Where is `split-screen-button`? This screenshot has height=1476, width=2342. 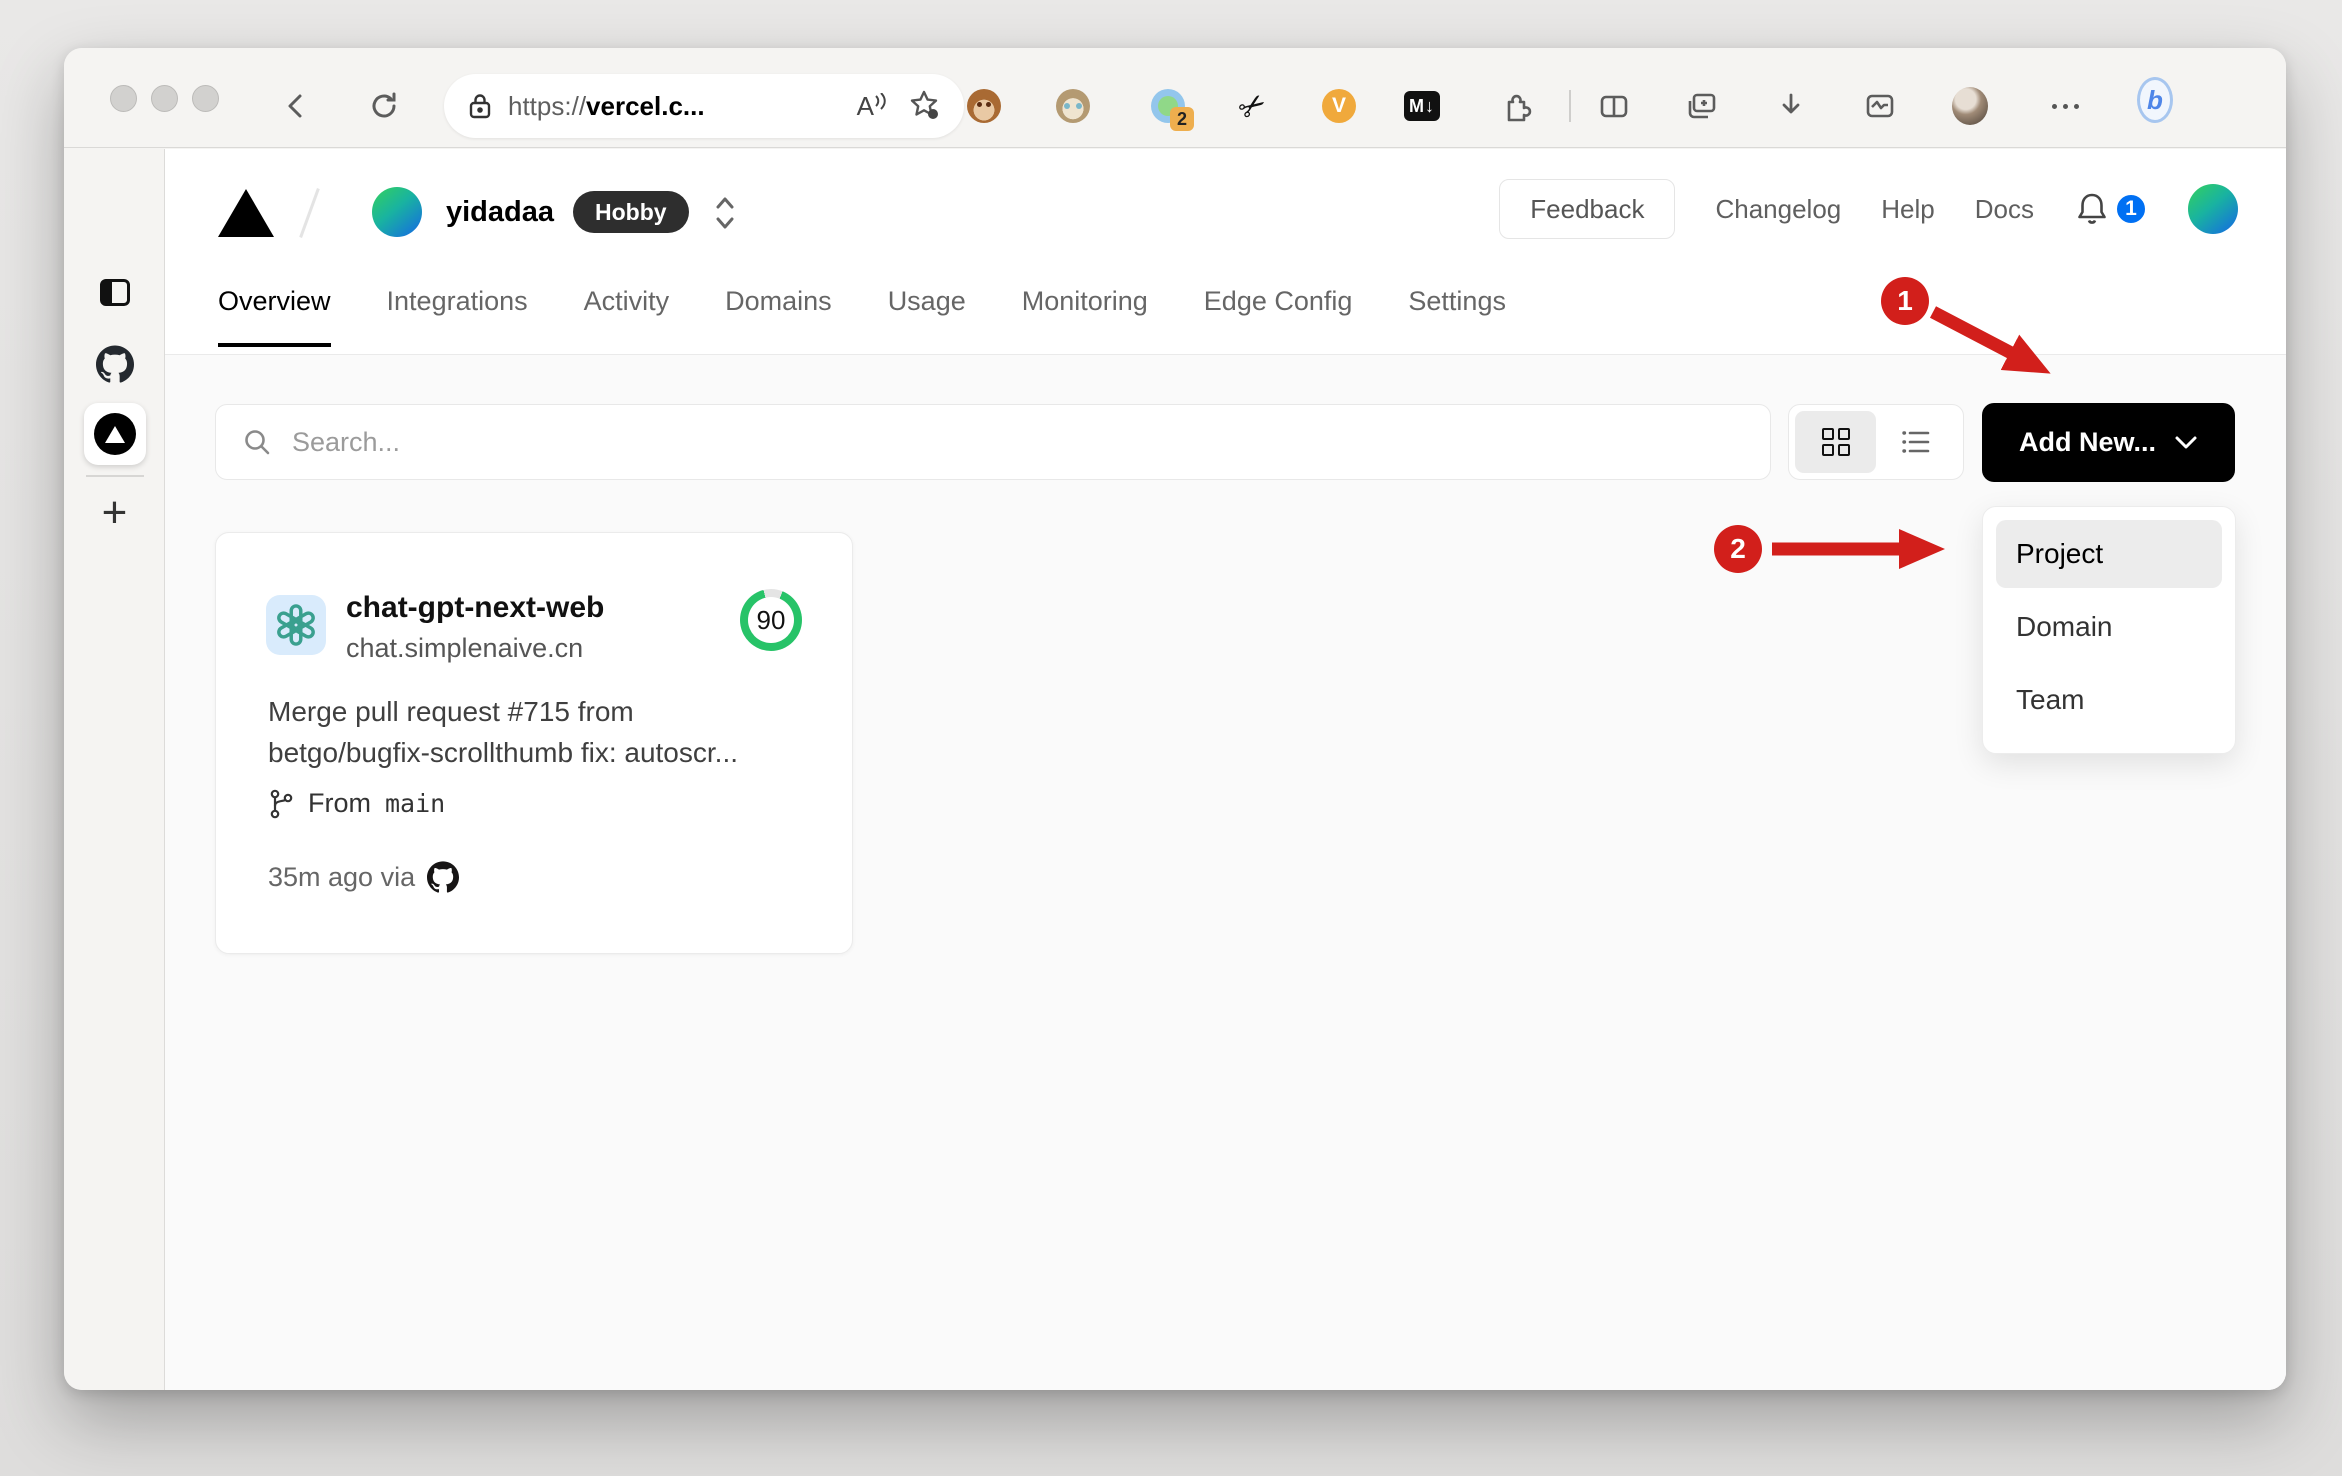 split-screen-button is located at coordinates (1614, 106).